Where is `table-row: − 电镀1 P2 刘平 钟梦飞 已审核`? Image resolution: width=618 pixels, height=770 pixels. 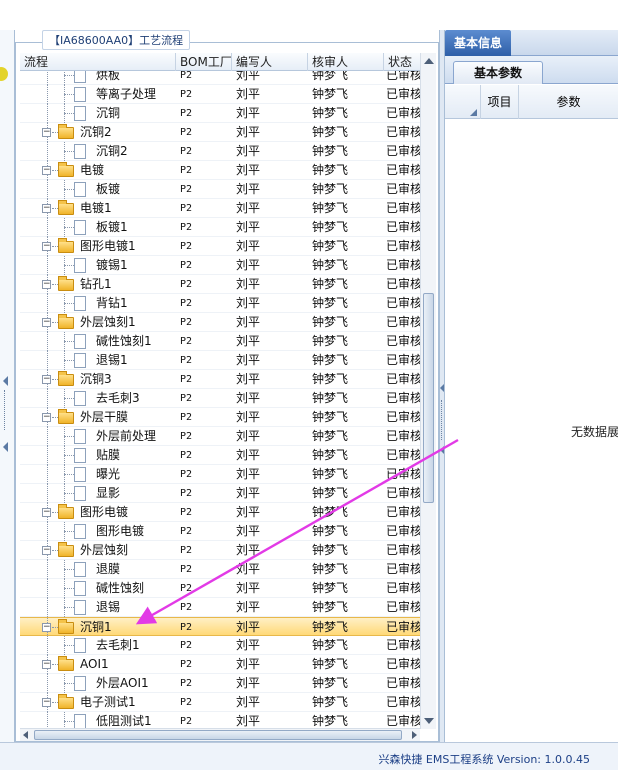
table-row: − 电镀1 P2 刘平 钟梦飞 已审核 is located at coordinates (220, 208).